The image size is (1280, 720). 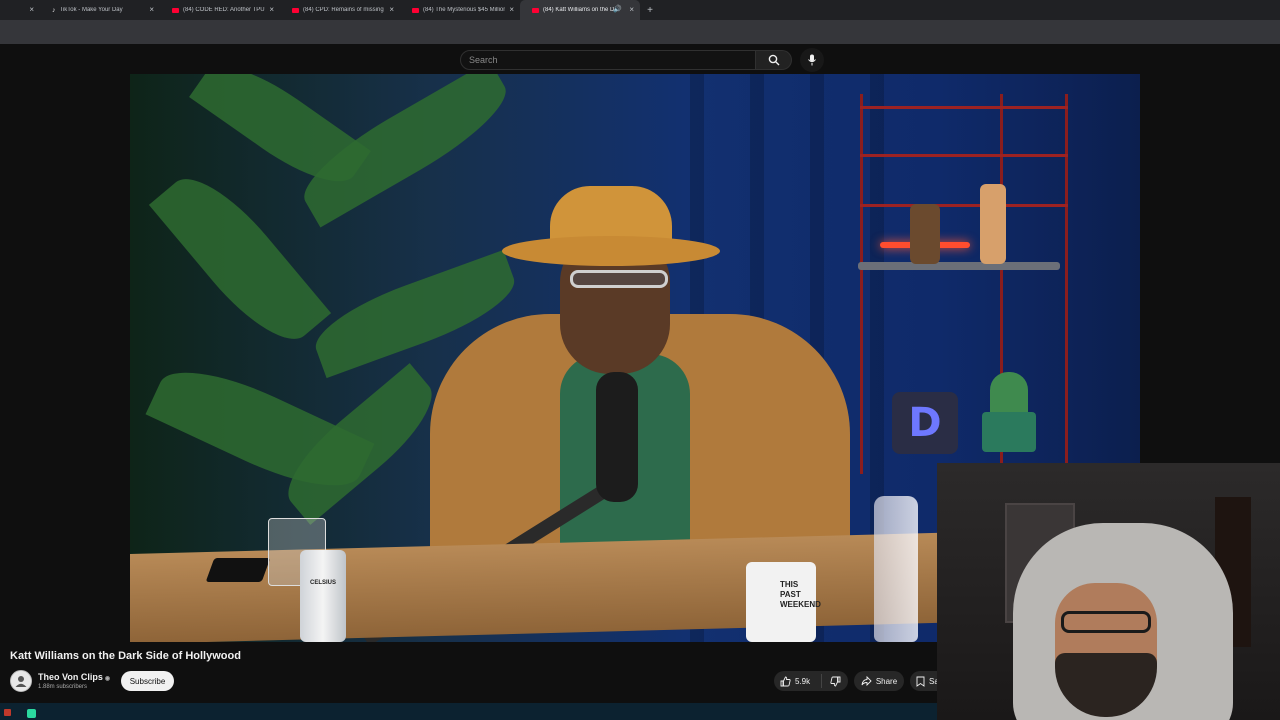 What do you see at coordinates (925, 423) in the screenshot?
I see `podcast-logo: D` at bounding box center [925, 423].